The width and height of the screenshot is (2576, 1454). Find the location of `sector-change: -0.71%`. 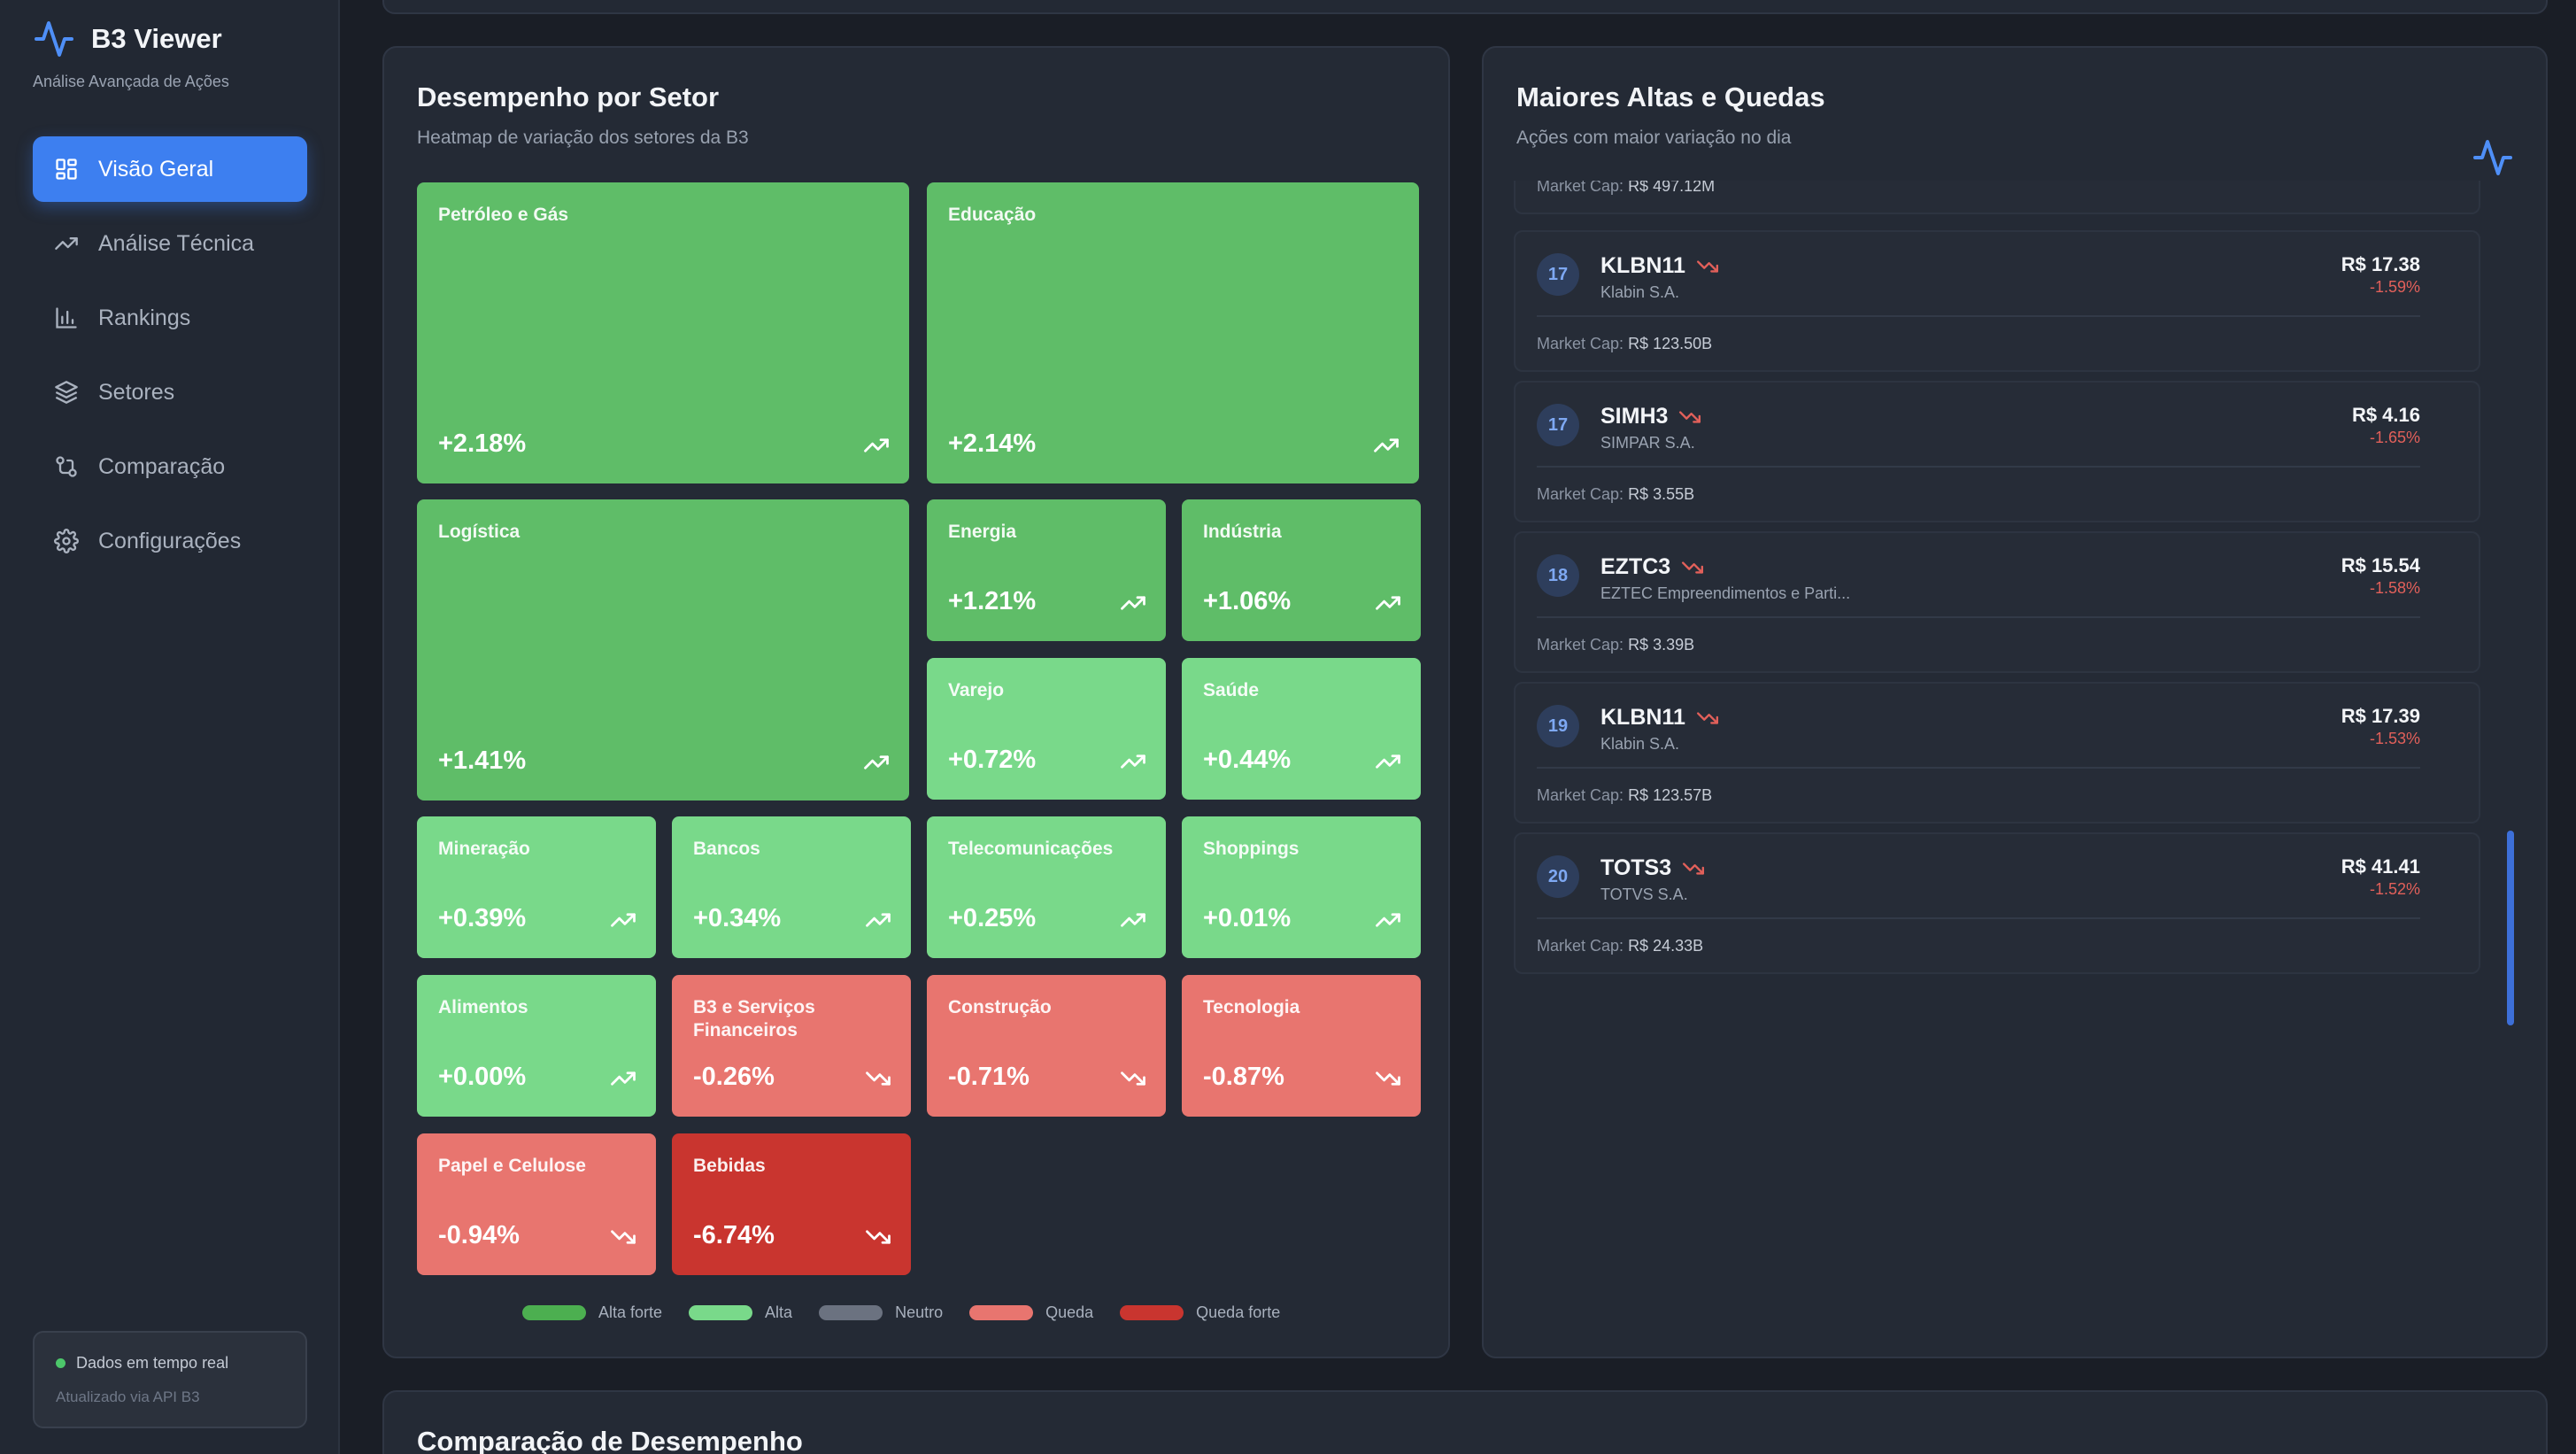

sector-change: -0.71% is located at coordinates (989, 1077).